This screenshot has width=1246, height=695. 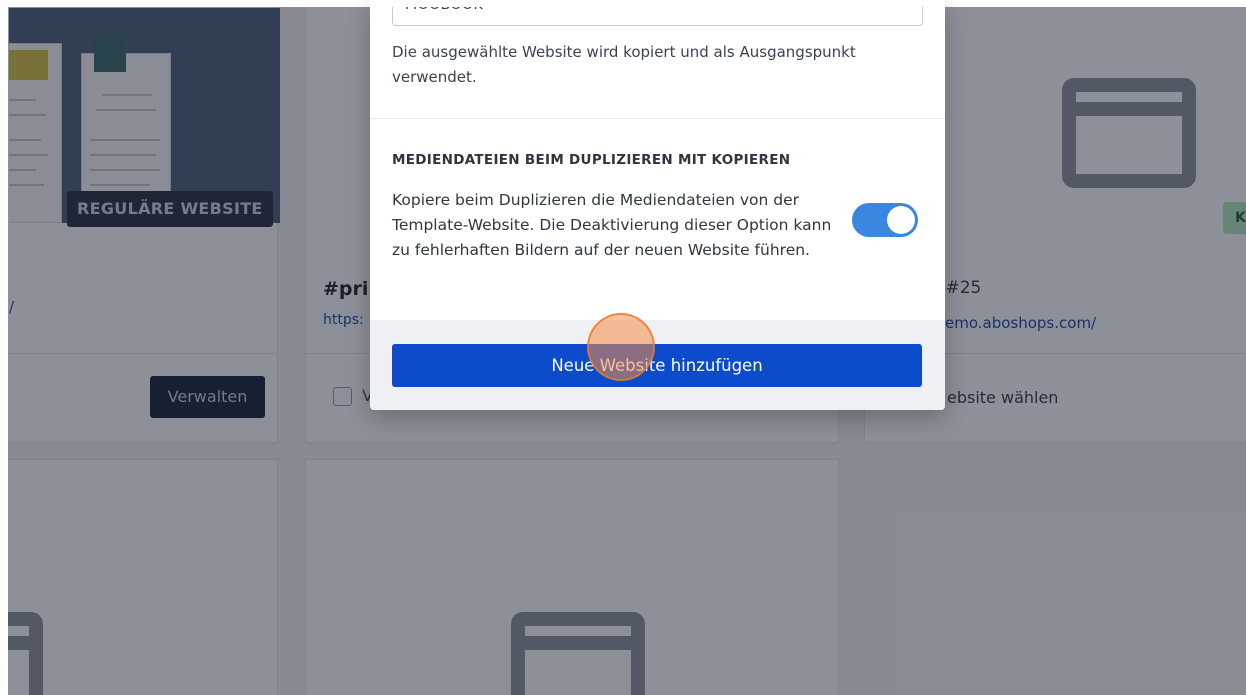 What do you see at coordinates (621, 347) in the screenshot?
I see `click-indicator` at bounding box center [621, 347].